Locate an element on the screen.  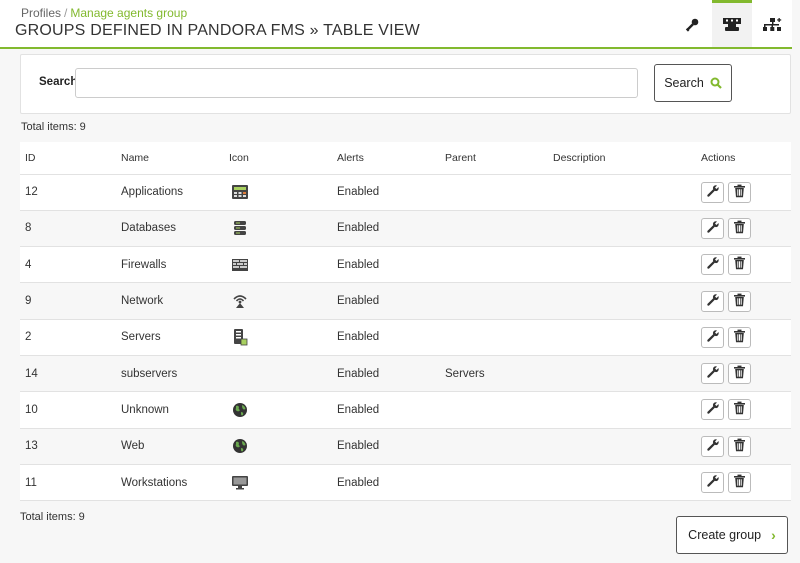
cell-name: Applications is located at coordinates (170, 192).